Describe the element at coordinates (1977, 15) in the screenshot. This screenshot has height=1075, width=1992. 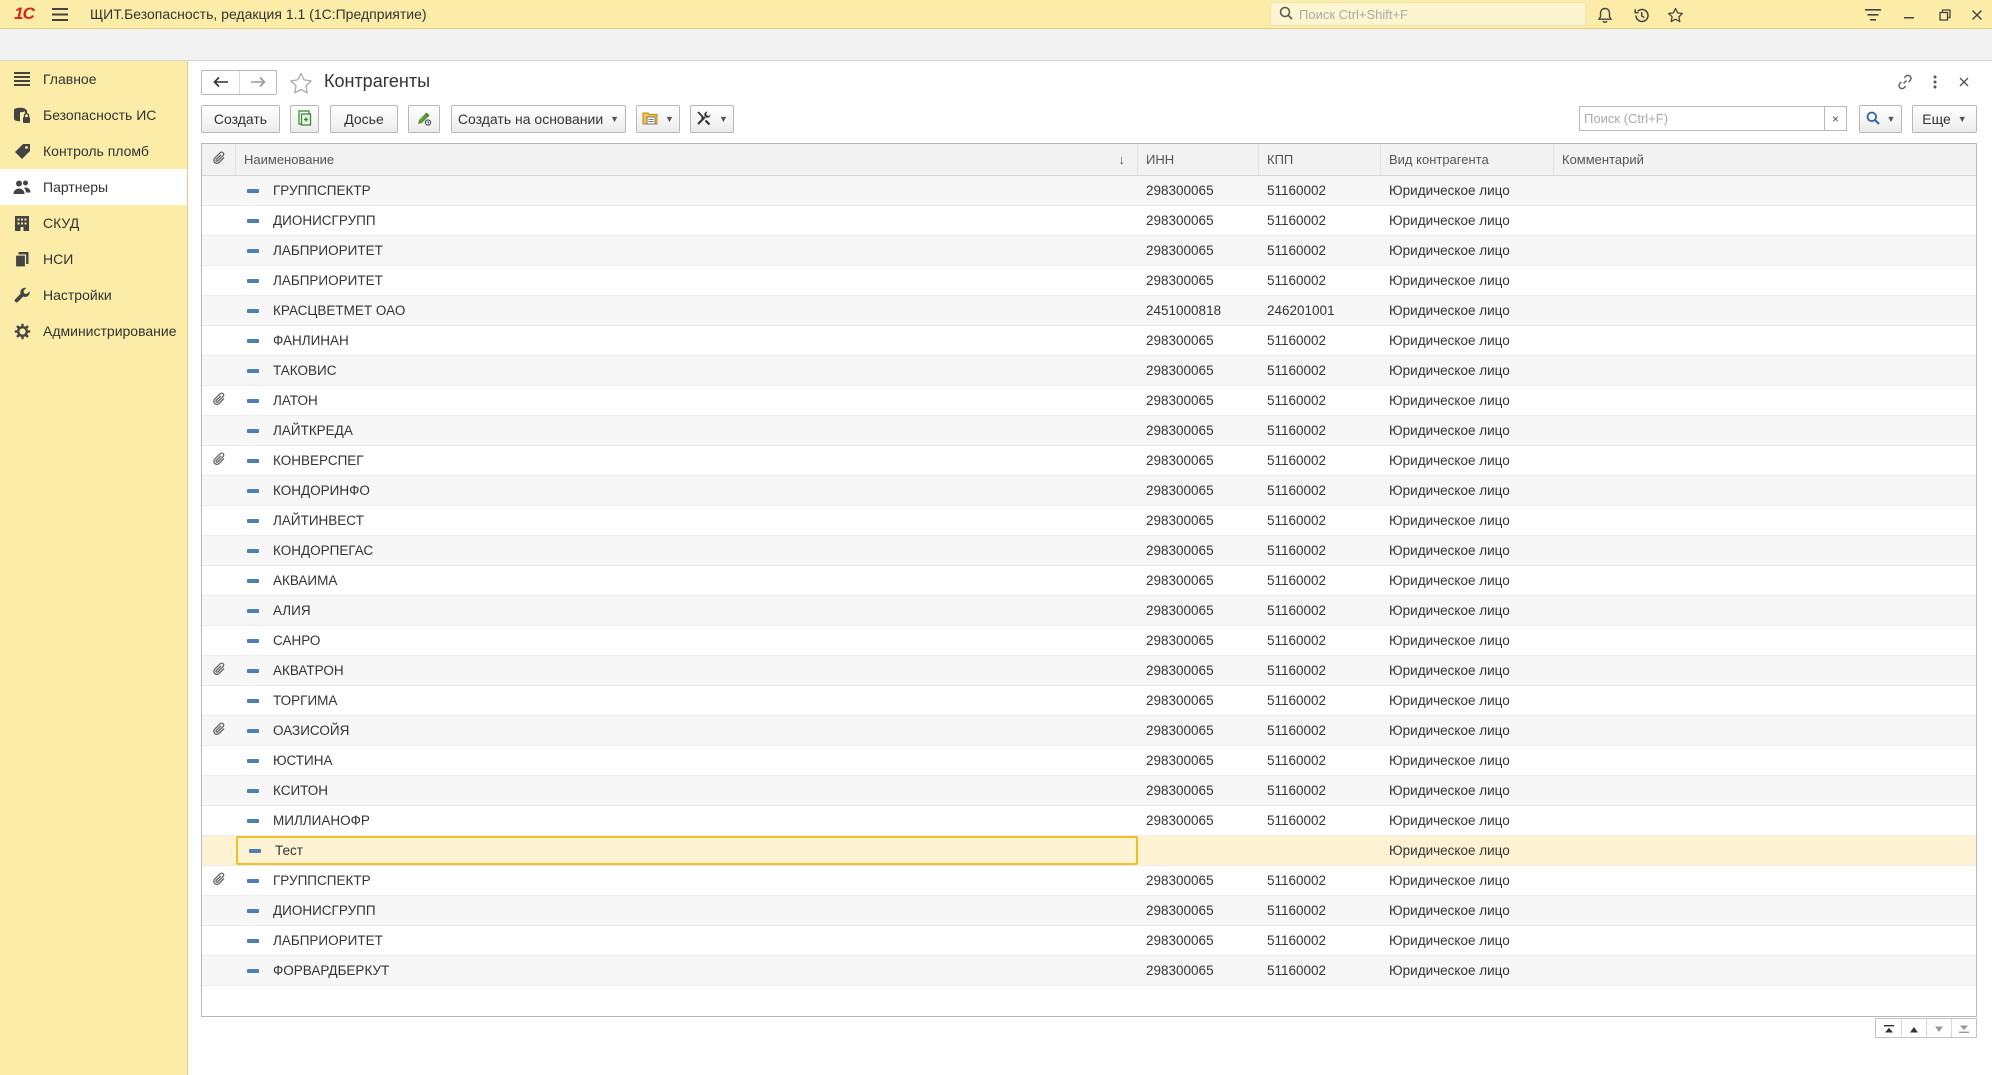
I see `close-window-icon` at that location.